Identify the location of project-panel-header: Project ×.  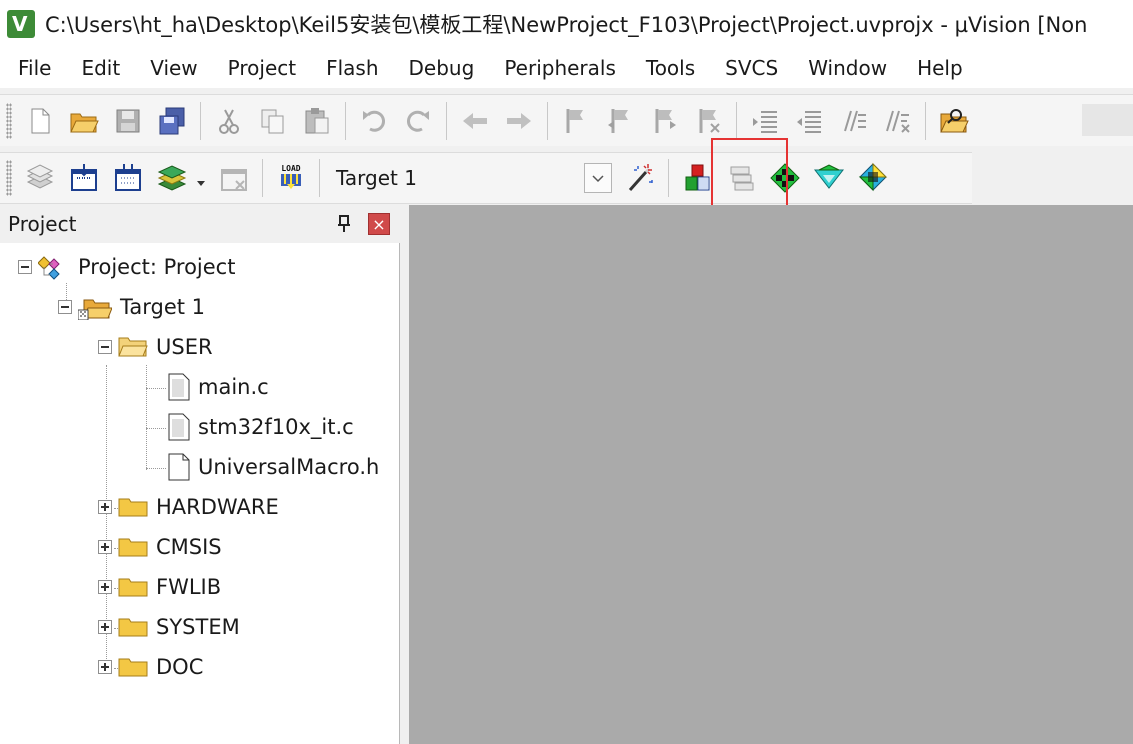
(200, 224).